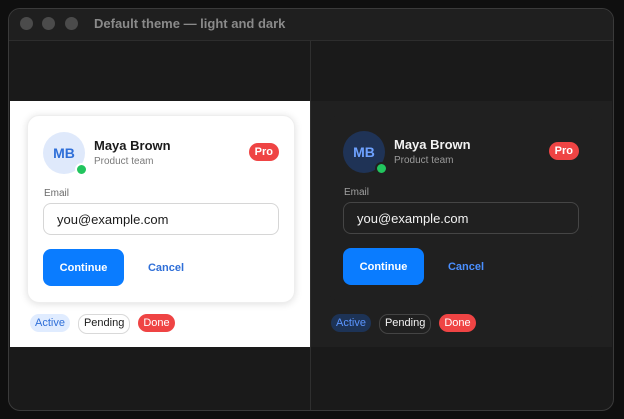  Describe the element at coordinates (311, 25) in the screenshot. I see `title-bar: Default theme — light and dark` at that location.